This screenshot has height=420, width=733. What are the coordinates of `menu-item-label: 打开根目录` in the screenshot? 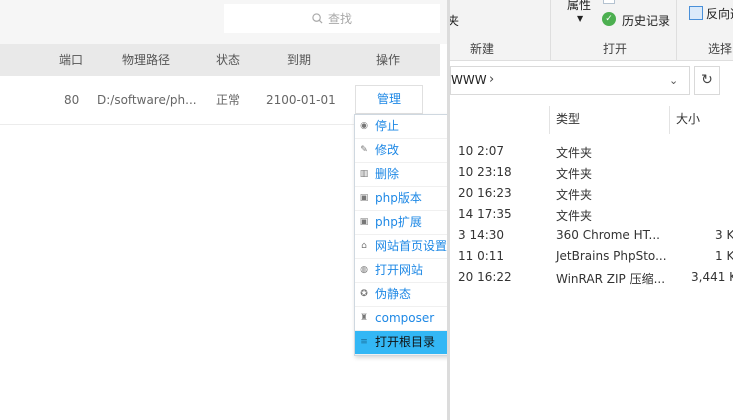 It's located at (405, 342).